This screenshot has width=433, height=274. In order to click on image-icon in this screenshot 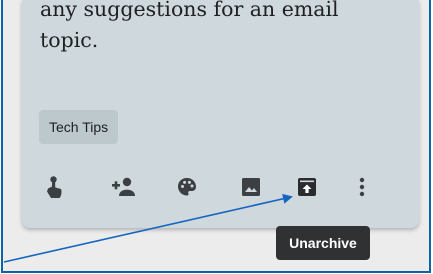, I will do `click(251, 187)`.